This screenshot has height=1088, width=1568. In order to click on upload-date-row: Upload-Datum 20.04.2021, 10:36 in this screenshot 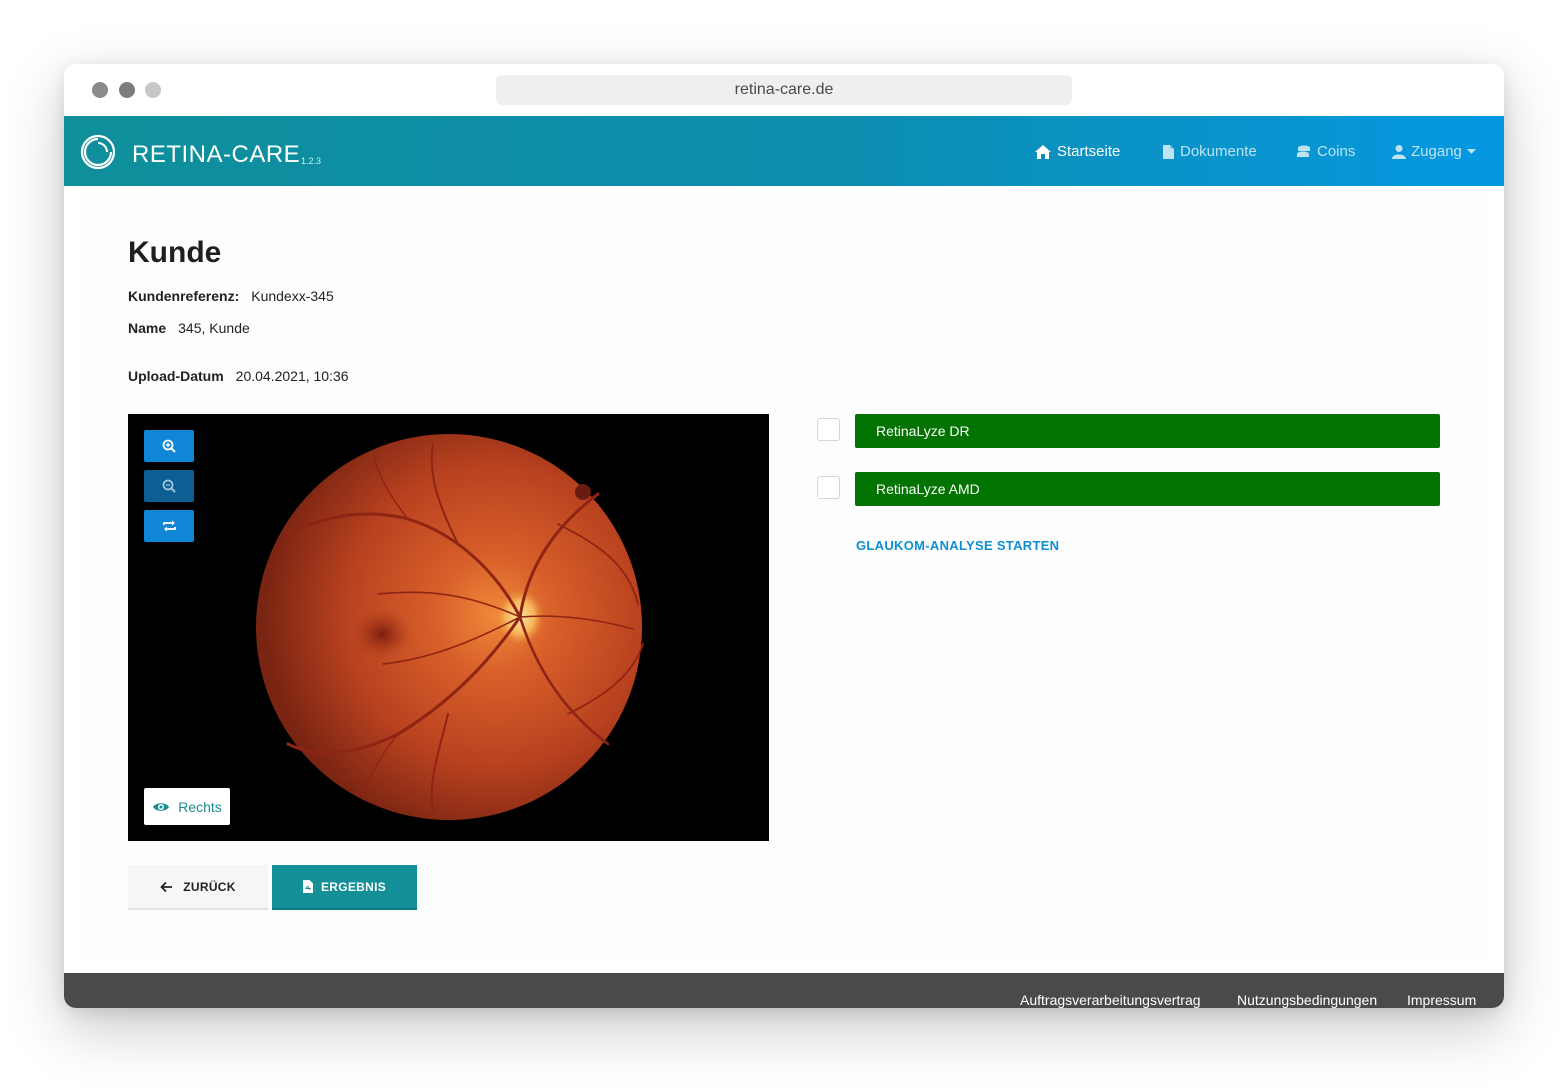, I will do `click(238, 376)`.